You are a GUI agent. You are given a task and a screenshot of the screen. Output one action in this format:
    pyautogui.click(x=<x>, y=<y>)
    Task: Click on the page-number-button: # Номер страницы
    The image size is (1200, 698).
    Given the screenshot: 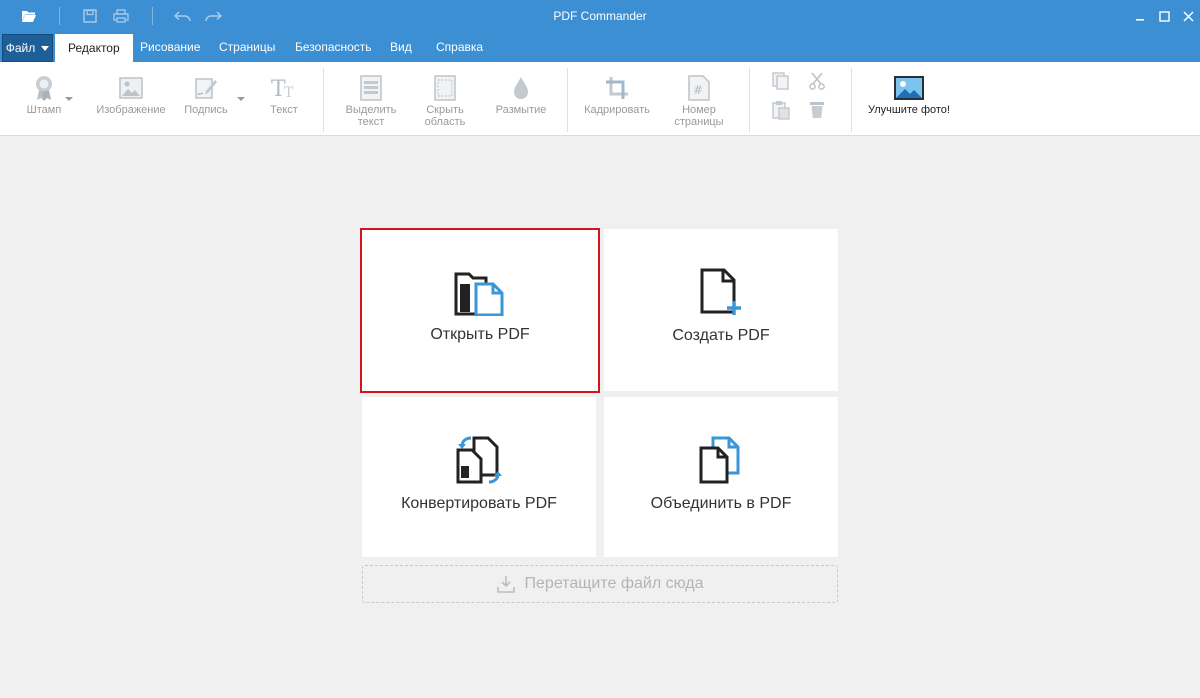 What is the action you would take?
    pyautogui.click(x=699, y=99)
    